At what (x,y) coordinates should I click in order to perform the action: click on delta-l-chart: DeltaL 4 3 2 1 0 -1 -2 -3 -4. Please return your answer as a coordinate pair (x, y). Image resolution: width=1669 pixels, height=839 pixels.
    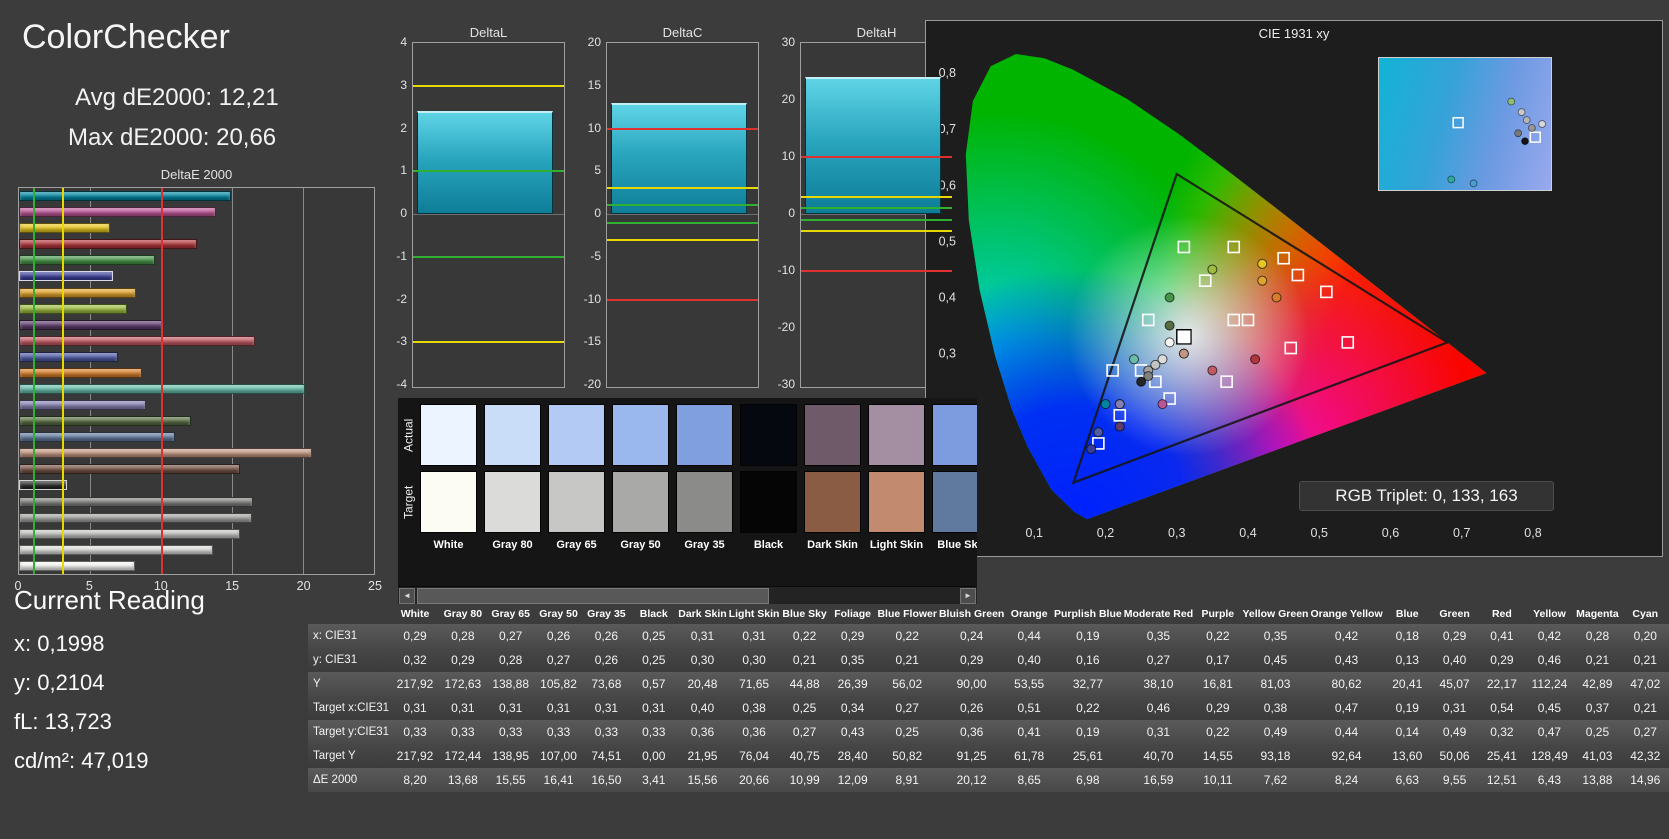
    Looking at the image, I should click on (475, 208).